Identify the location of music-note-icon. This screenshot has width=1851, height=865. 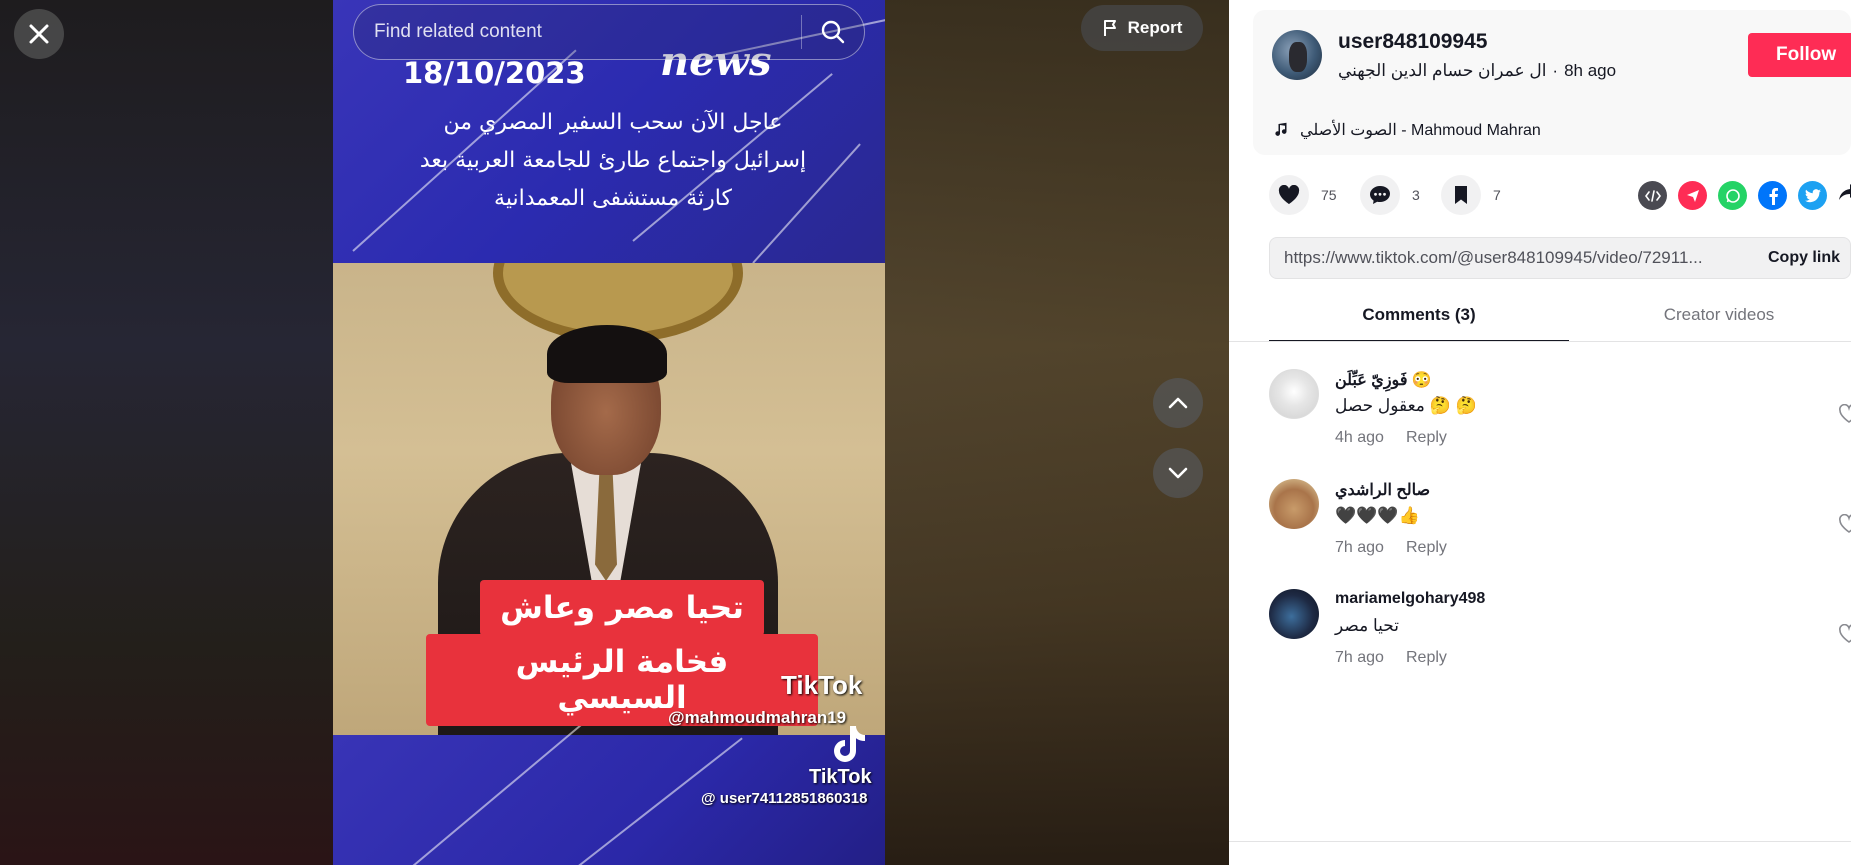
(1281, 129).